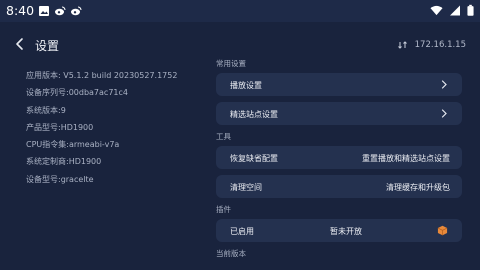 This screenshot has height=270, width=480. What do you see at coordinates (254, 114) in the screenshot?
I see `featured-sites-settings-label: 精选站点设置` at bounding box center [254, 114].